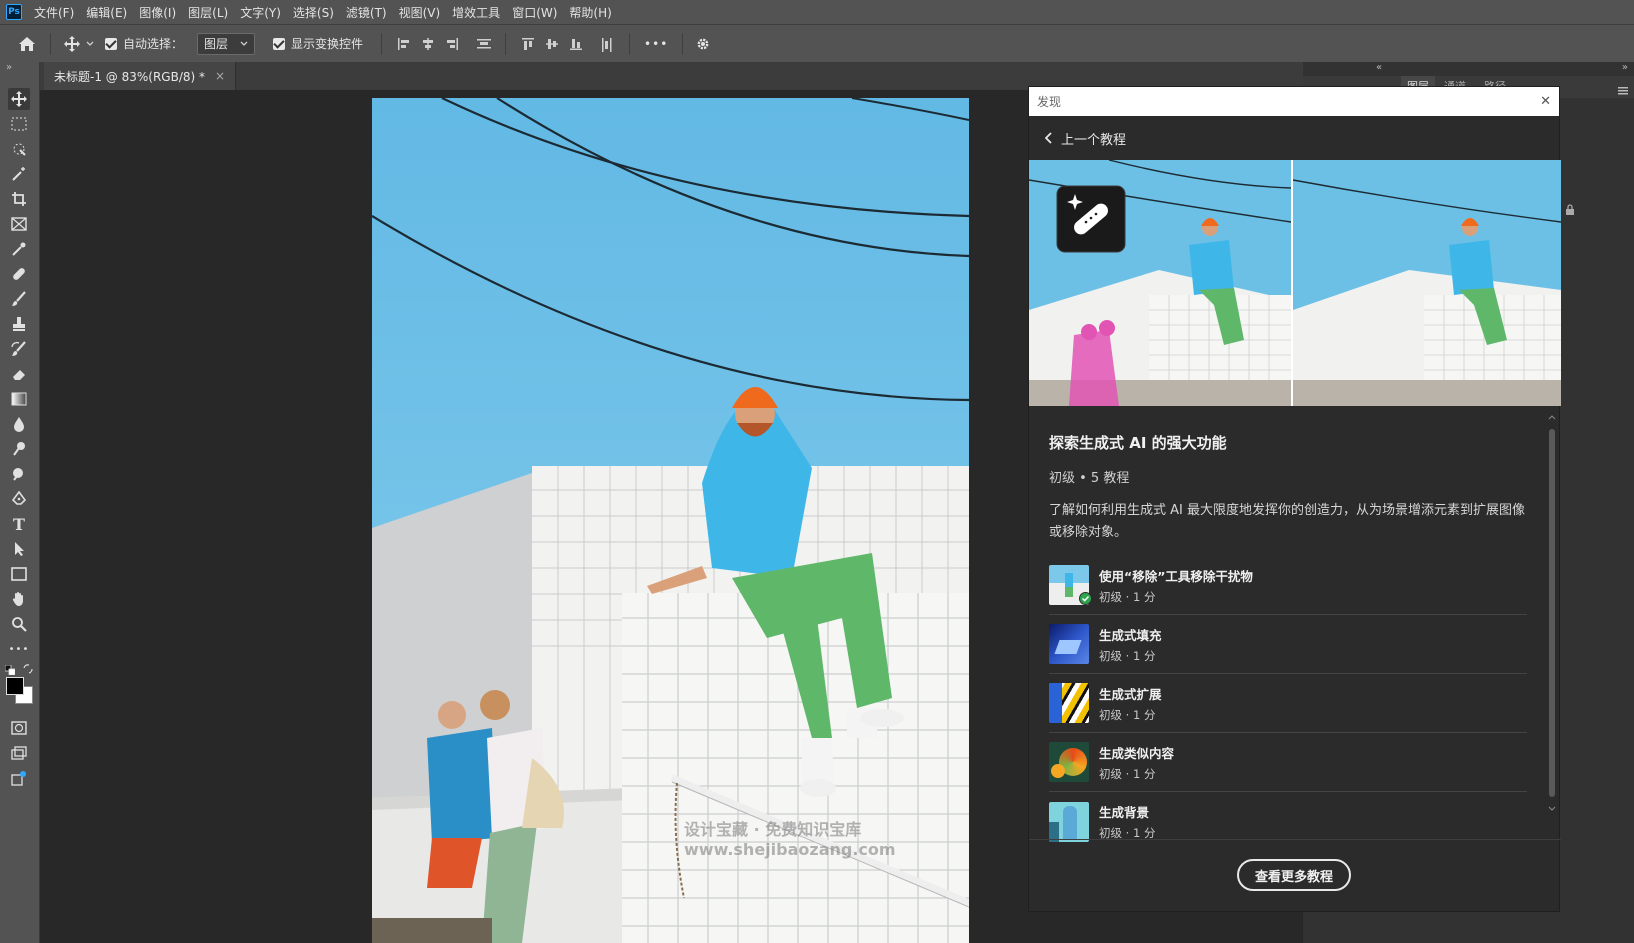 Image resolution: width=1634 pixels, height=943 pixels. Describe the element at coordinates (19, 499) in the screenshot. I see `pen-tool` at that location.